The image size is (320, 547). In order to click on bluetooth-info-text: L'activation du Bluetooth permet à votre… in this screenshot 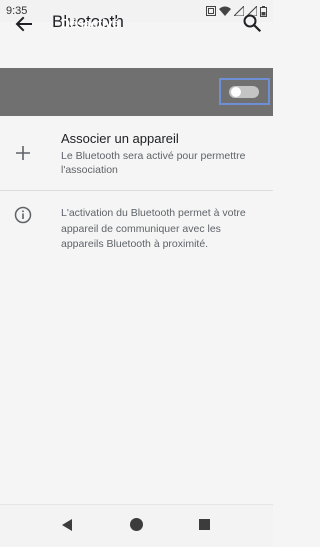, I will do `click(153, 228)`.